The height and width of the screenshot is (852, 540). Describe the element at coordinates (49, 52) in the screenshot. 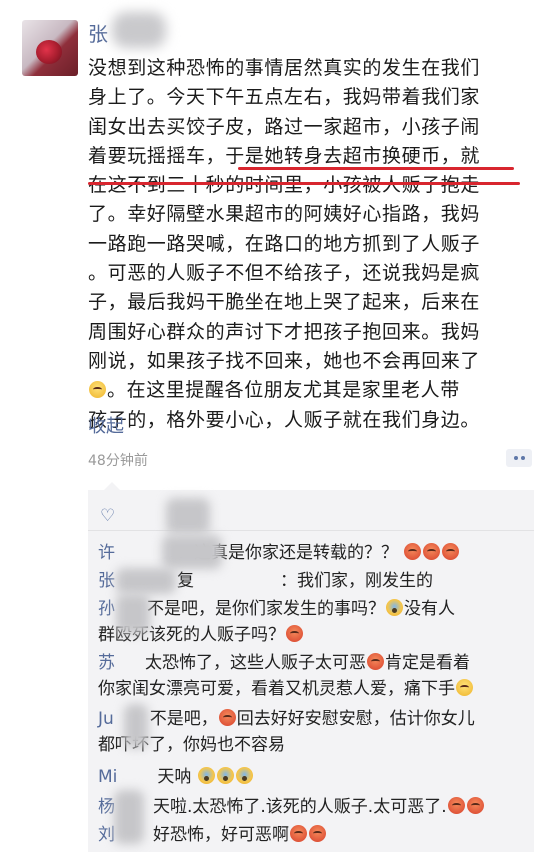

I see `rose-image` at that location.